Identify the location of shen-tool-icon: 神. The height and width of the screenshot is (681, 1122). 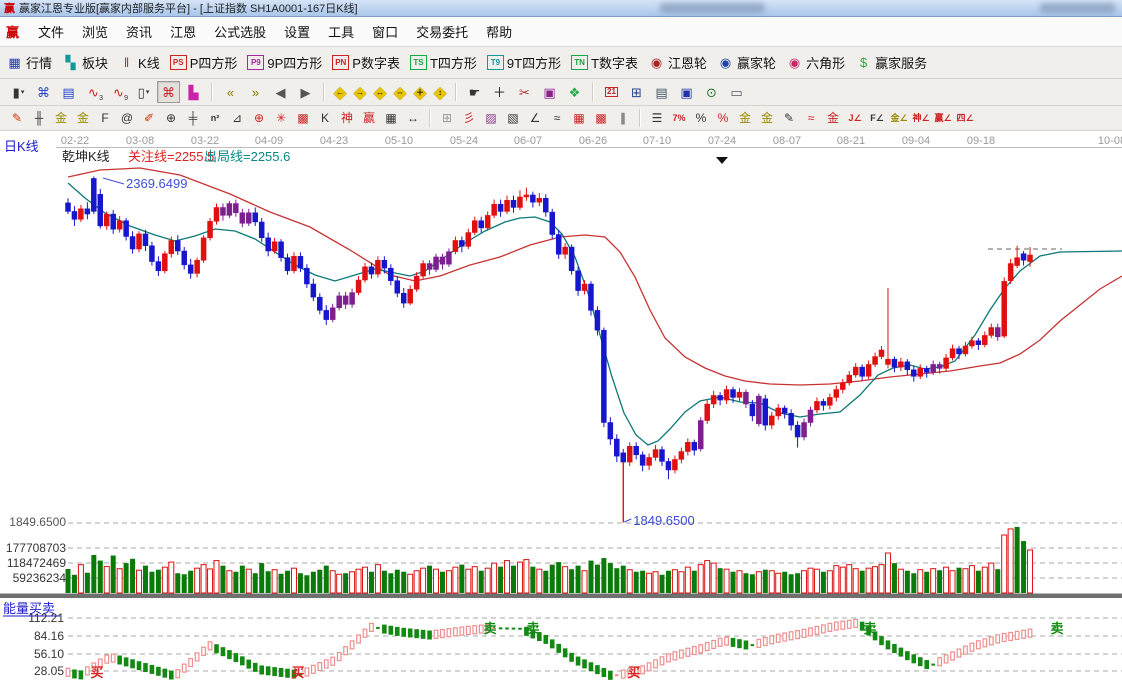
(347, 118).